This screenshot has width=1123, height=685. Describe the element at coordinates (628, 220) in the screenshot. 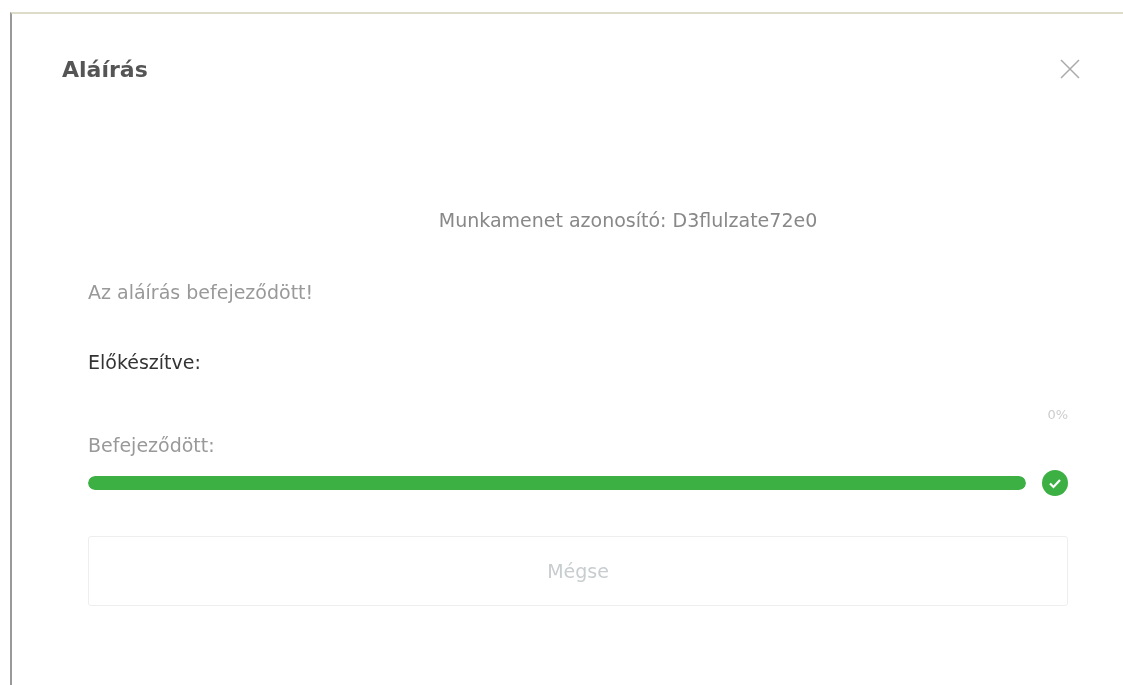

I see `session-id: Munkamenet azonosító: D3flulzate72e0` at that location.